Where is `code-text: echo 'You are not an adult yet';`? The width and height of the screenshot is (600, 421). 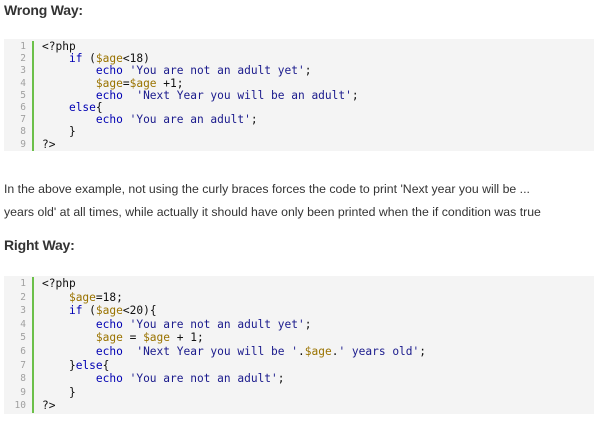 code-text: echo 'You are not an adult yet'; is located at coordinates (203, 324).